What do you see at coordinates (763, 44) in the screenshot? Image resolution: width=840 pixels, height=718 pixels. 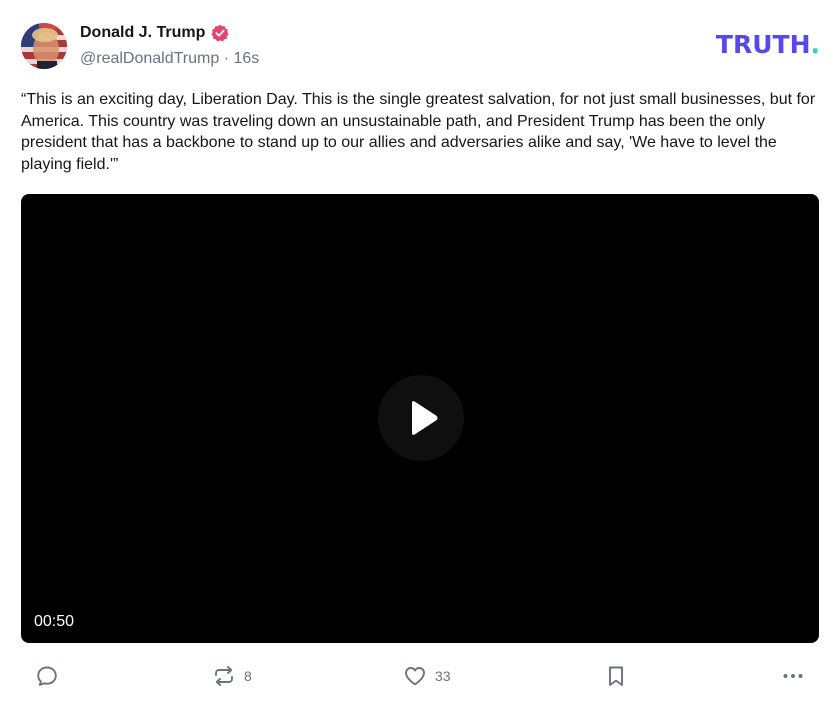 I see `logo-text: TRUTH` at bounding box center [763, 44].